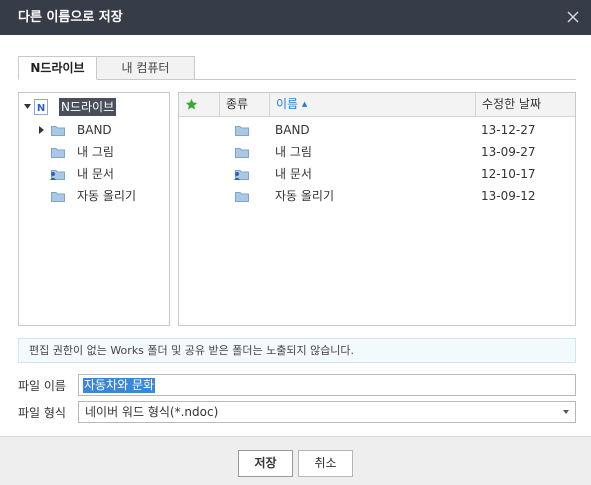  What do you see at coordinates (41, 130) in the screenshot?
I see `expand-arrow-icon` at bounding box center [41, 130].